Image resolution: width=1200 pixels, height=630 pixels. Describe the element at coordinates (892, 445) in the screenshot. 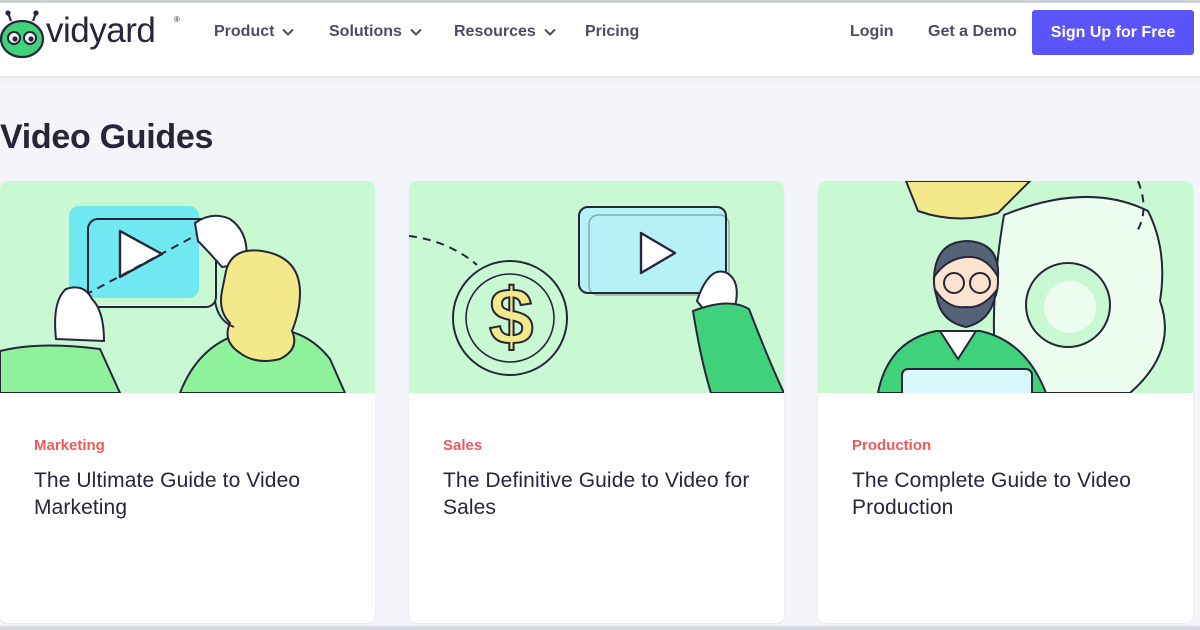

I see `card-category: Production` at that location.